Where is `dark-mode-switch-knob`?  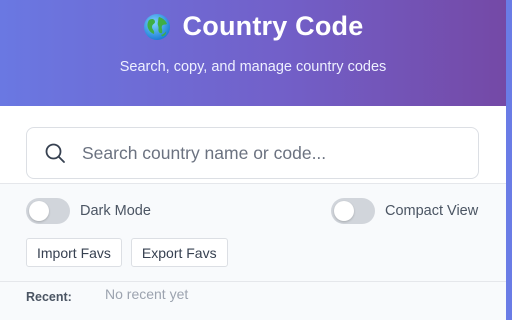 dark-mode-switch-knob is located at coordinates (39, 211).